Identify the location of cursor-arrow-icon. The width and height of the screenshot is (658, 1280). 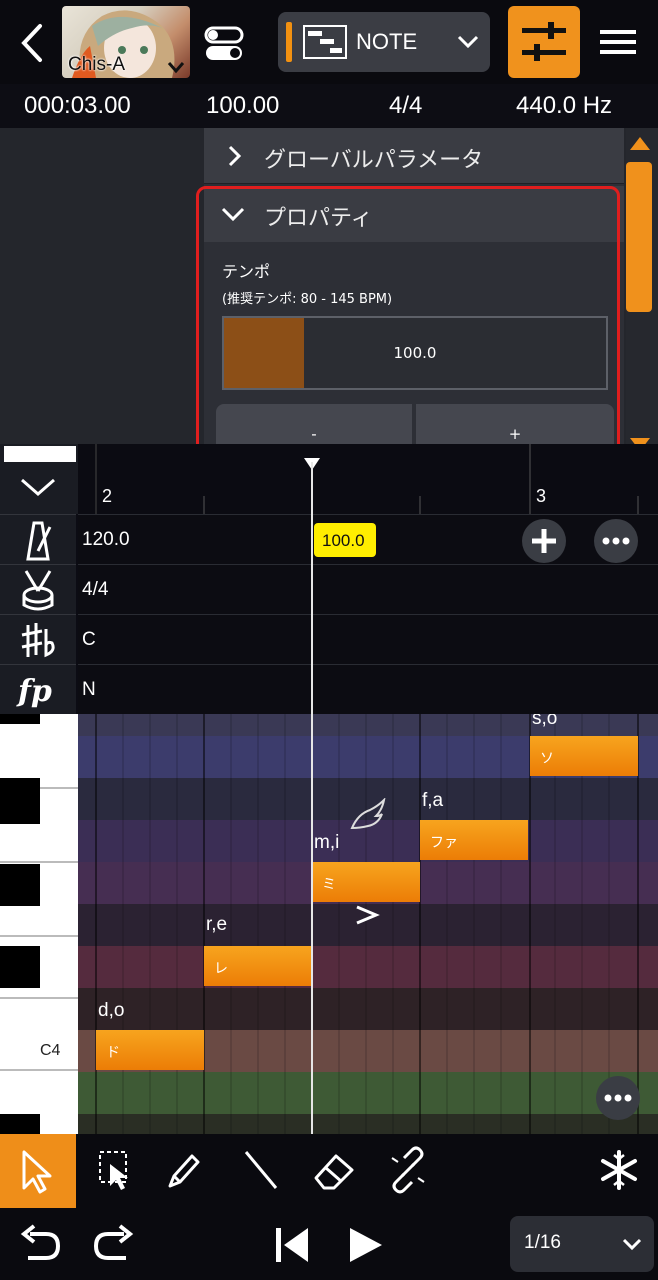
(37, 1172).